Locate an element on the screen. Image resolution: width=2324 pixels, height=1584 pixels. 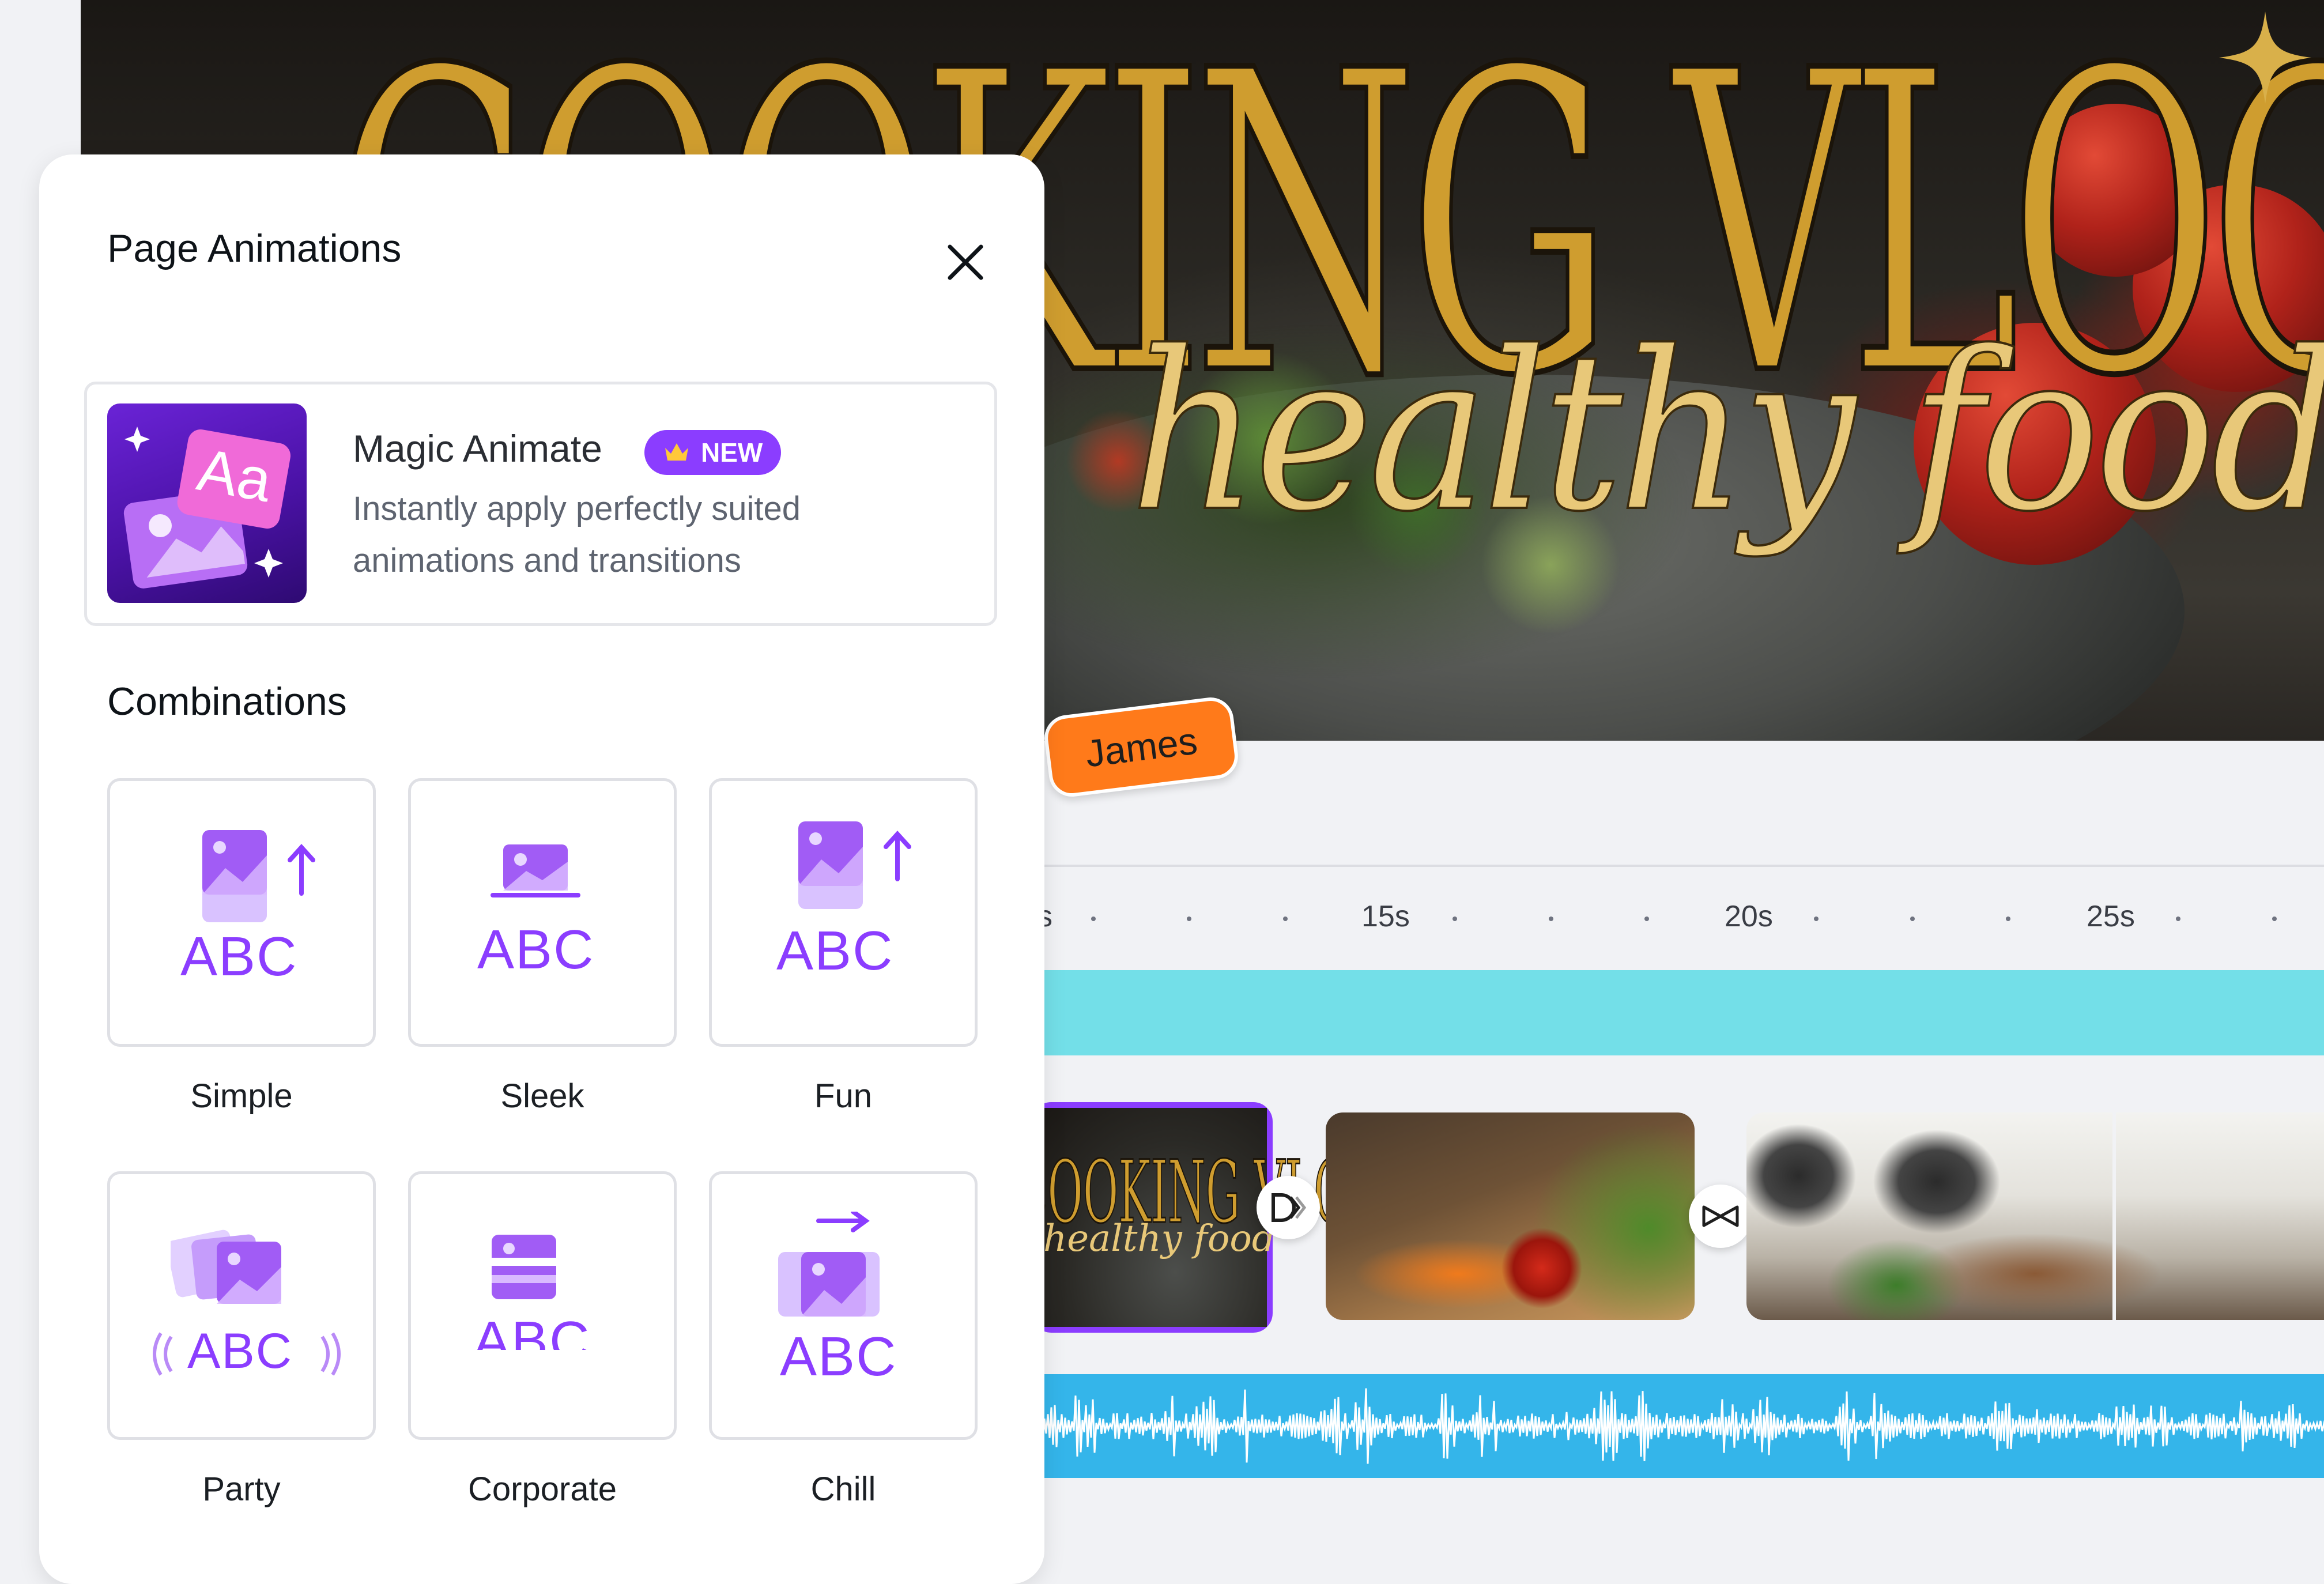
magic-animate-thumbnail: Aa is located at coordinates (207, 503).